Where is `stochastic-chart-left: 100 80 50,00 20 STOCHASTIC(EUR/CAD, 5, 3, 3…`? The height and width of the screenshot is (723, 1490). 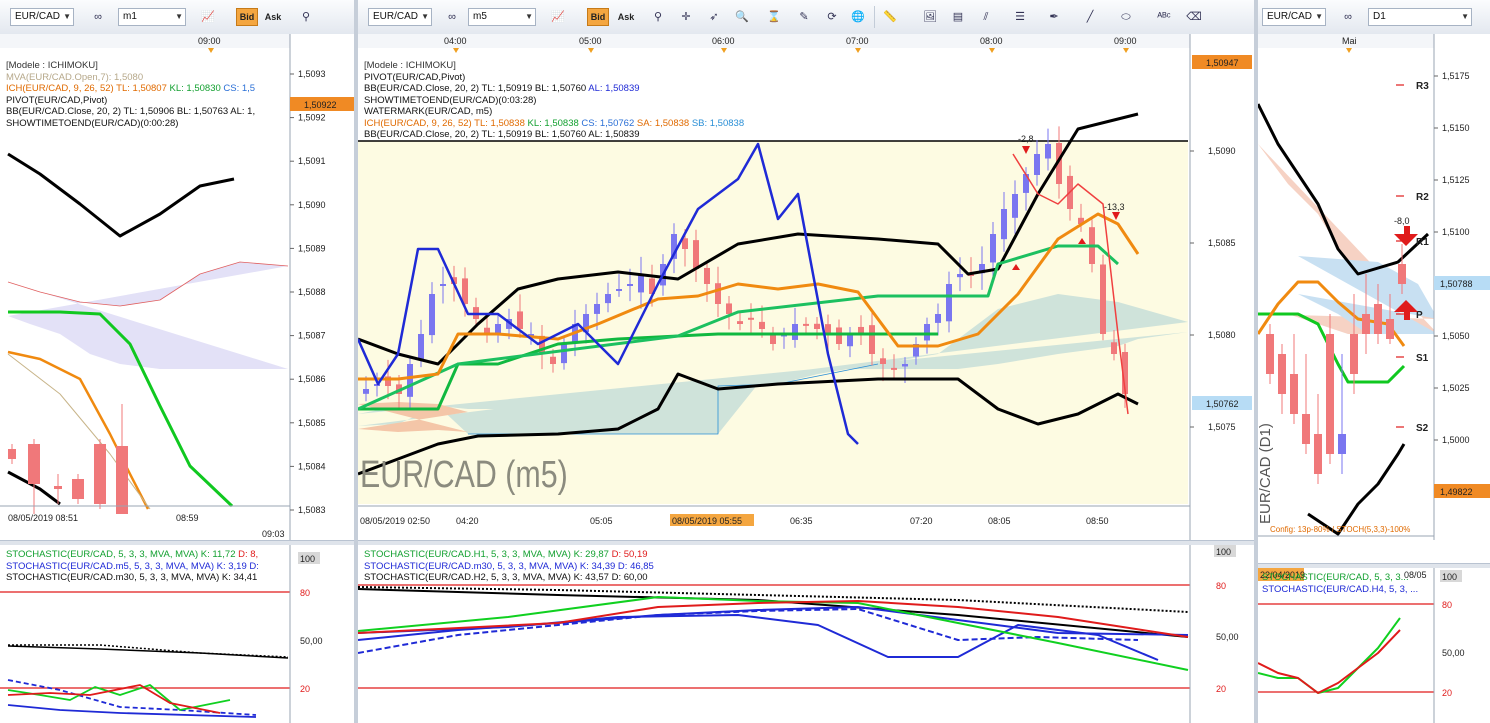 stochastic-chart-left: 100 80 50,00 20 STOCHASTIC(EUR/CAD, 5, 3, 3… is located at coordinates (177, 634).